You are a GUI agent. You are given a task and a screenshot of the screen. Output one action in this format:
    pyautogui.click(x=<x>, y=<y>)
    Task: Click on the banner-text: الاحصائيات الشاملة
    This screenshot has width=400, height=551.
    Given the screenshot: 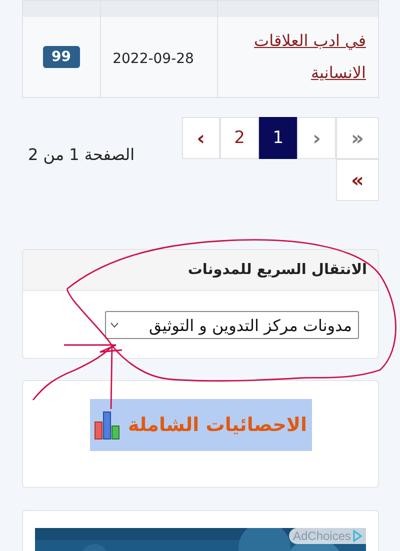 What is the action you would take?
    pyautogui.click(x=218, y=425)
    